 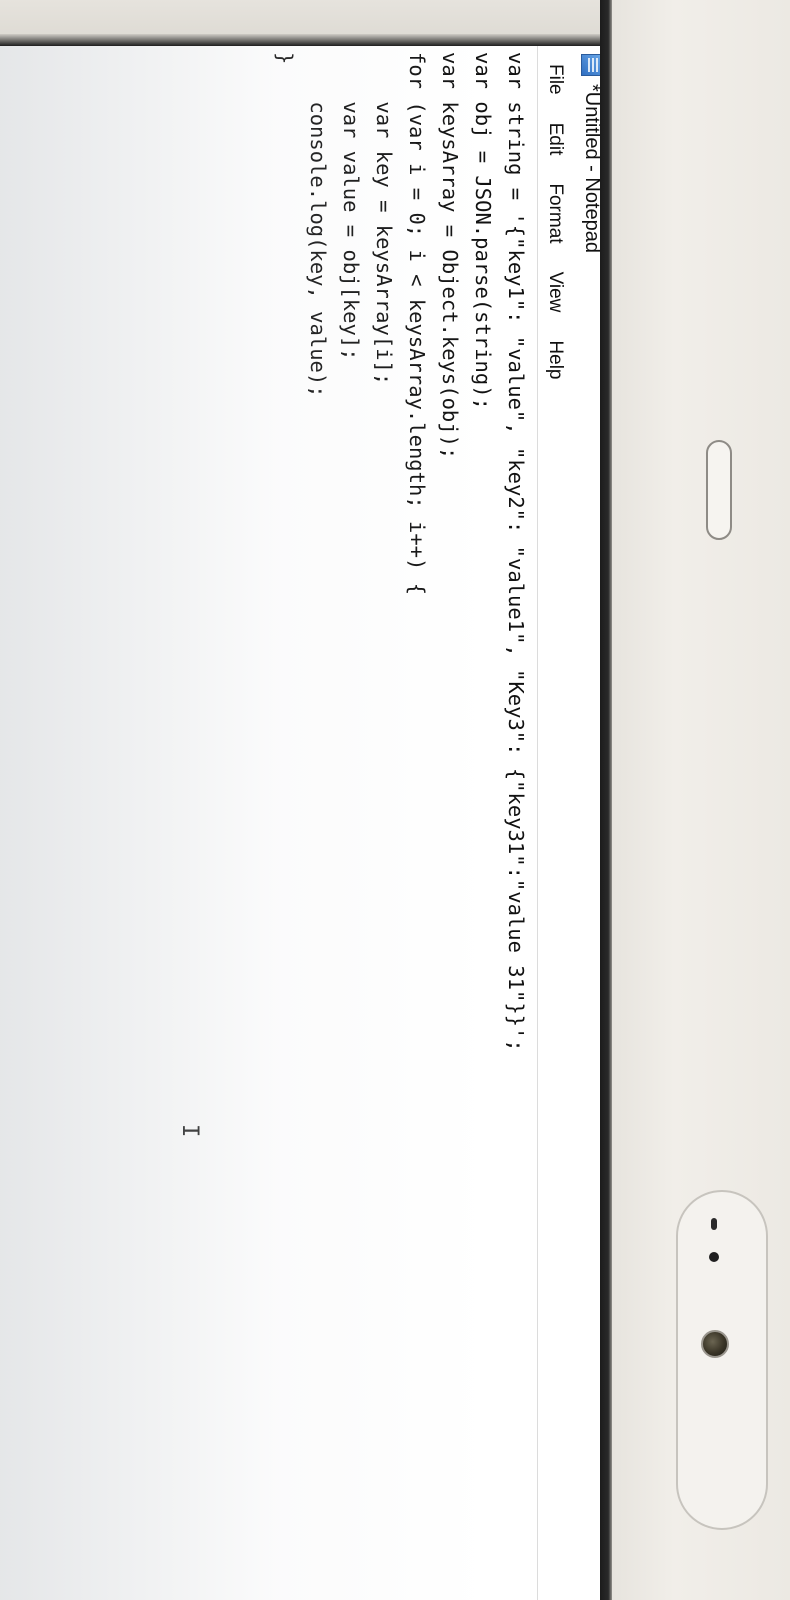 I want to click on menu-bar: File Edit Format View Help, so click(x=554, y=823).